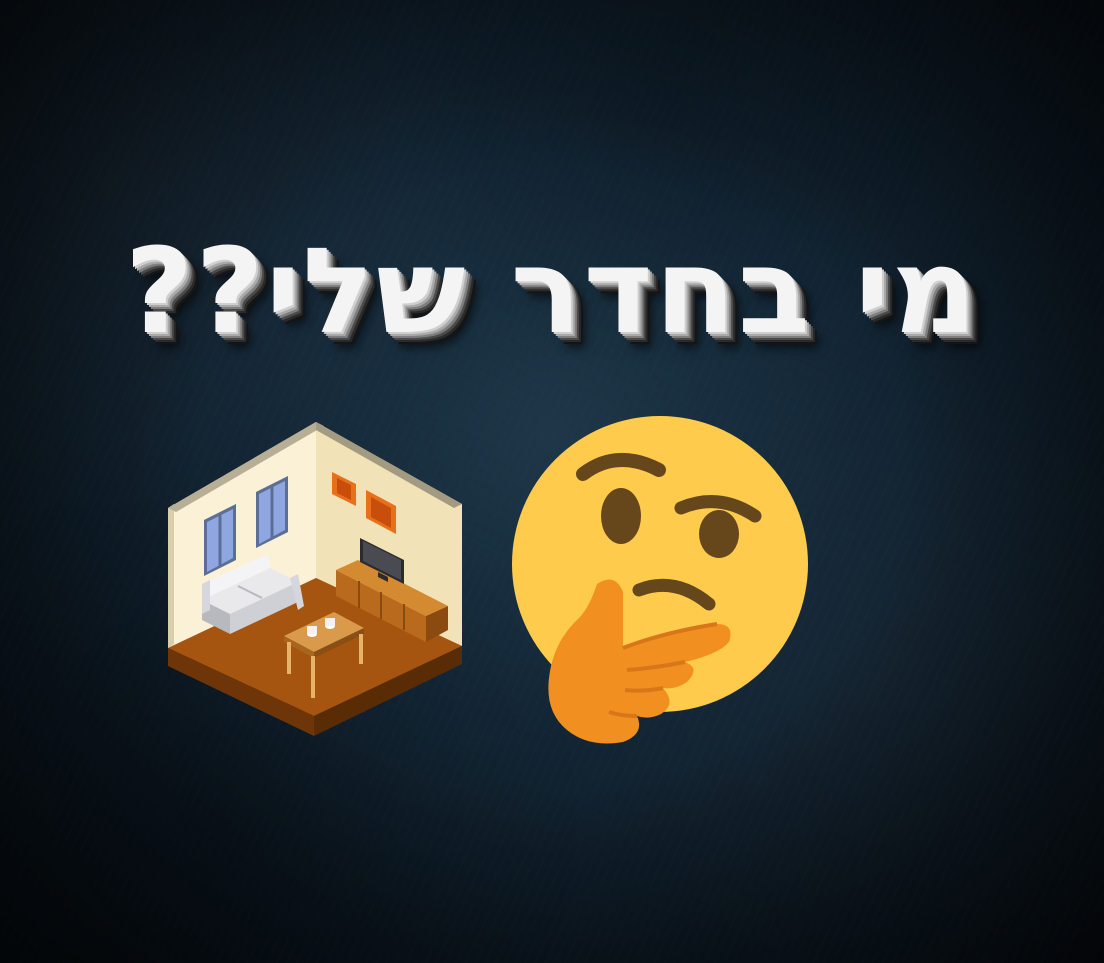 The height and width of the screenshot is (963, 1104). I want to click on title-text: מי בחדר שלי??, so click(552, 291).